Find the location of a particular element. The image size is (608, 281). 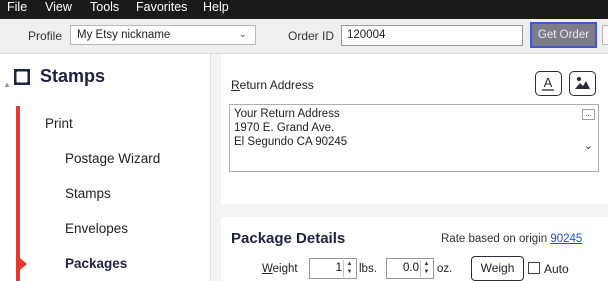

return-address-title: Return Address is located at coordinates (272, 85).